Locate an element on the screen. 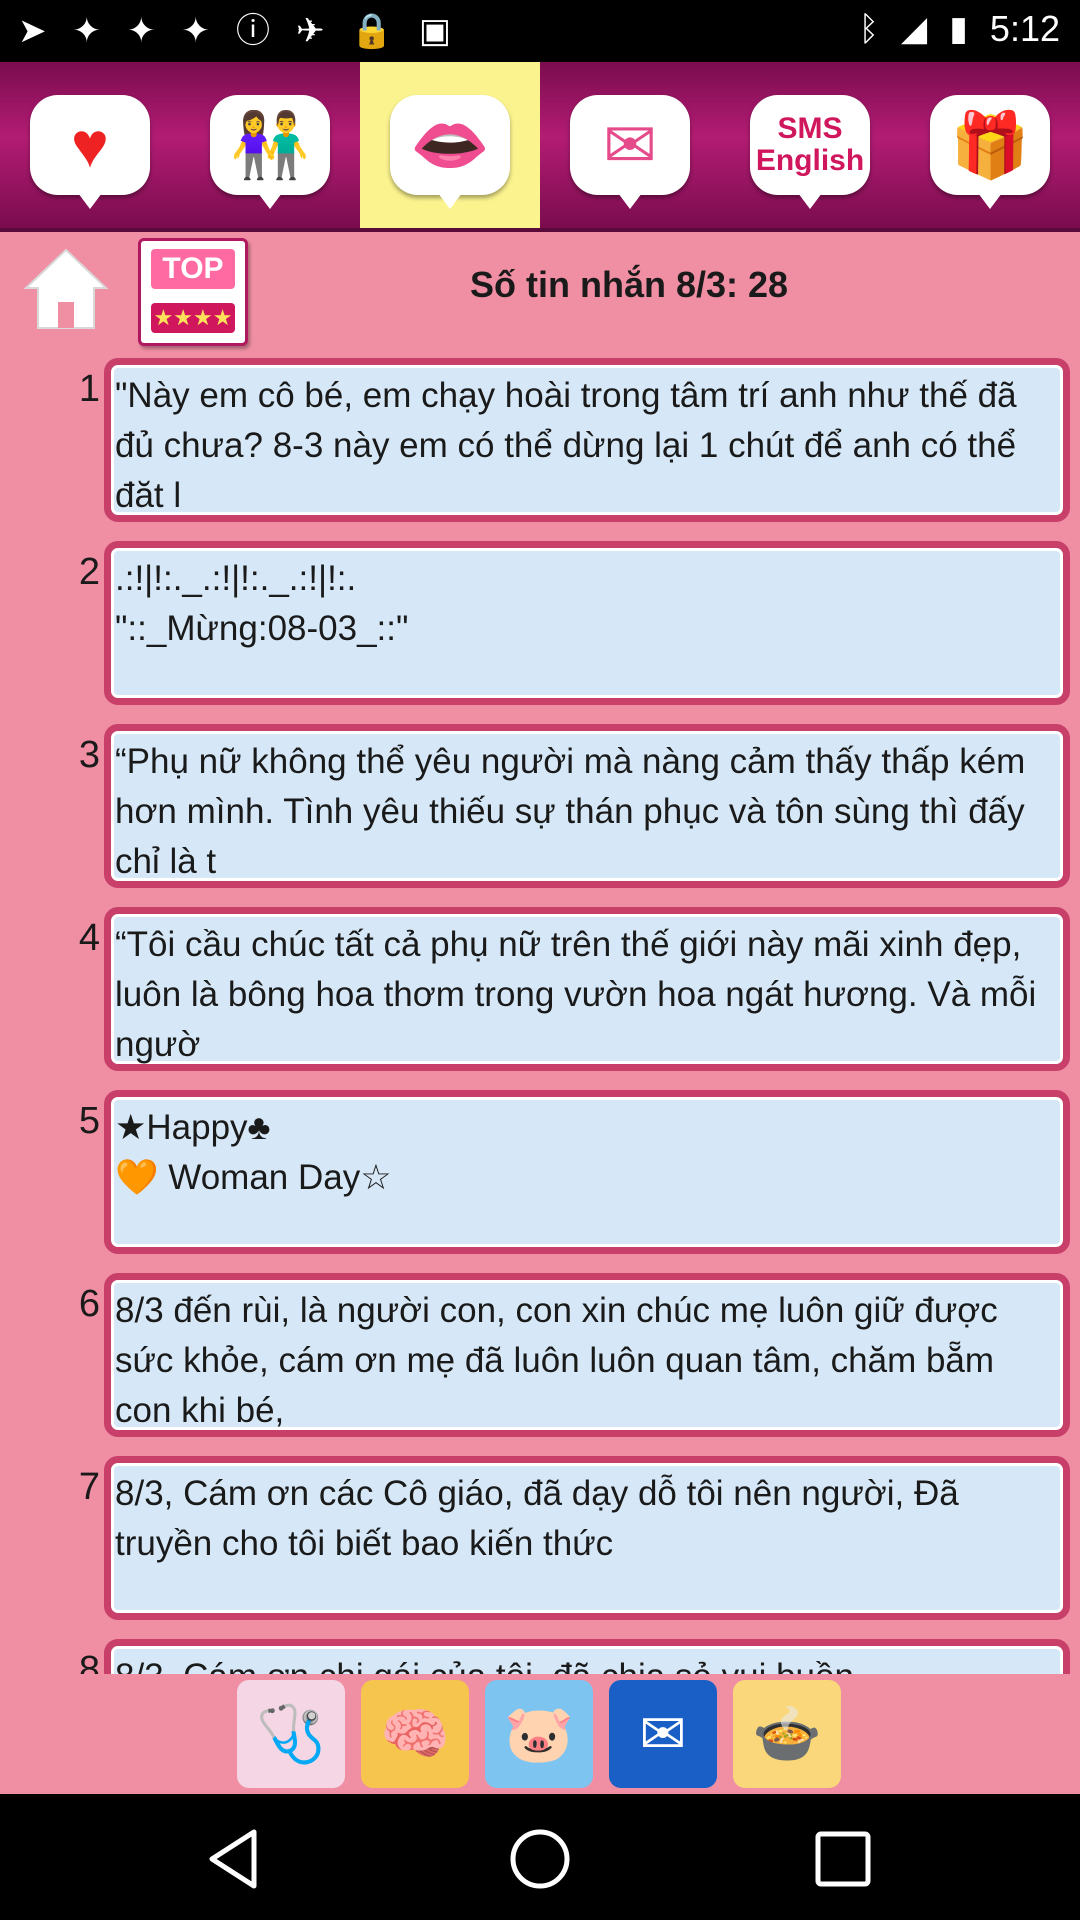 The height and width of the screenshot is (1920, 1080). tab-gift: 🎁 is located at coordinates (990, 145).